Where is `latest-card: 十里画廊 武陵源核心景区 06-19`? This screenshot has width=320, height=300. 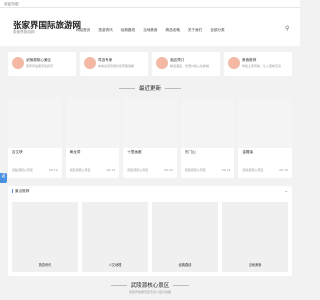
latest-card: 十里画廊 武陵源核心景区 06-19 is located at coordinates (150, 138).